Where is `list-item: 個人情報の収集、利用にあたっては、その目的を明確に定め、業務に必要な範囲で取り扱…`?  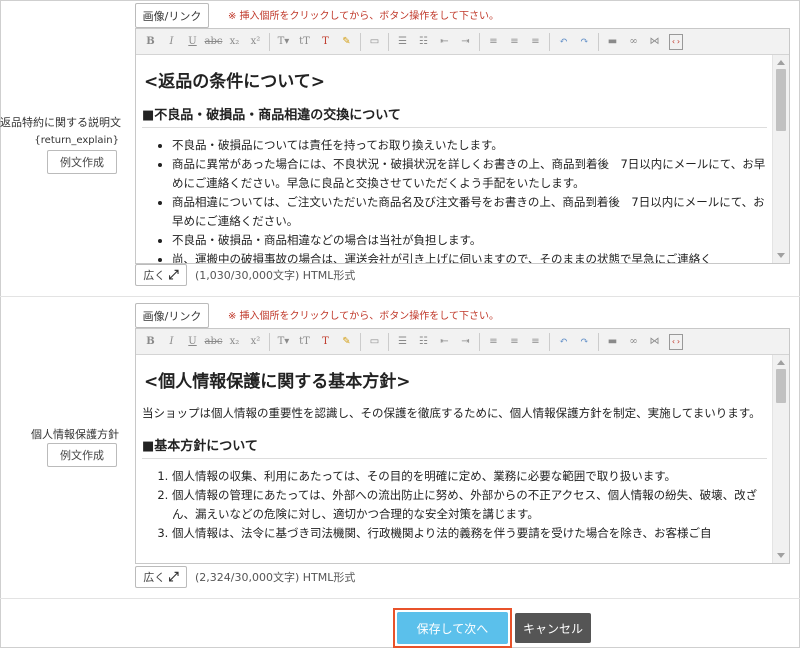 list-item: 個人情報の収集、利用にあたっては、その目的を明確に定め、業務に必要な範囲で取り扱… is located at coordinates (469, 476).